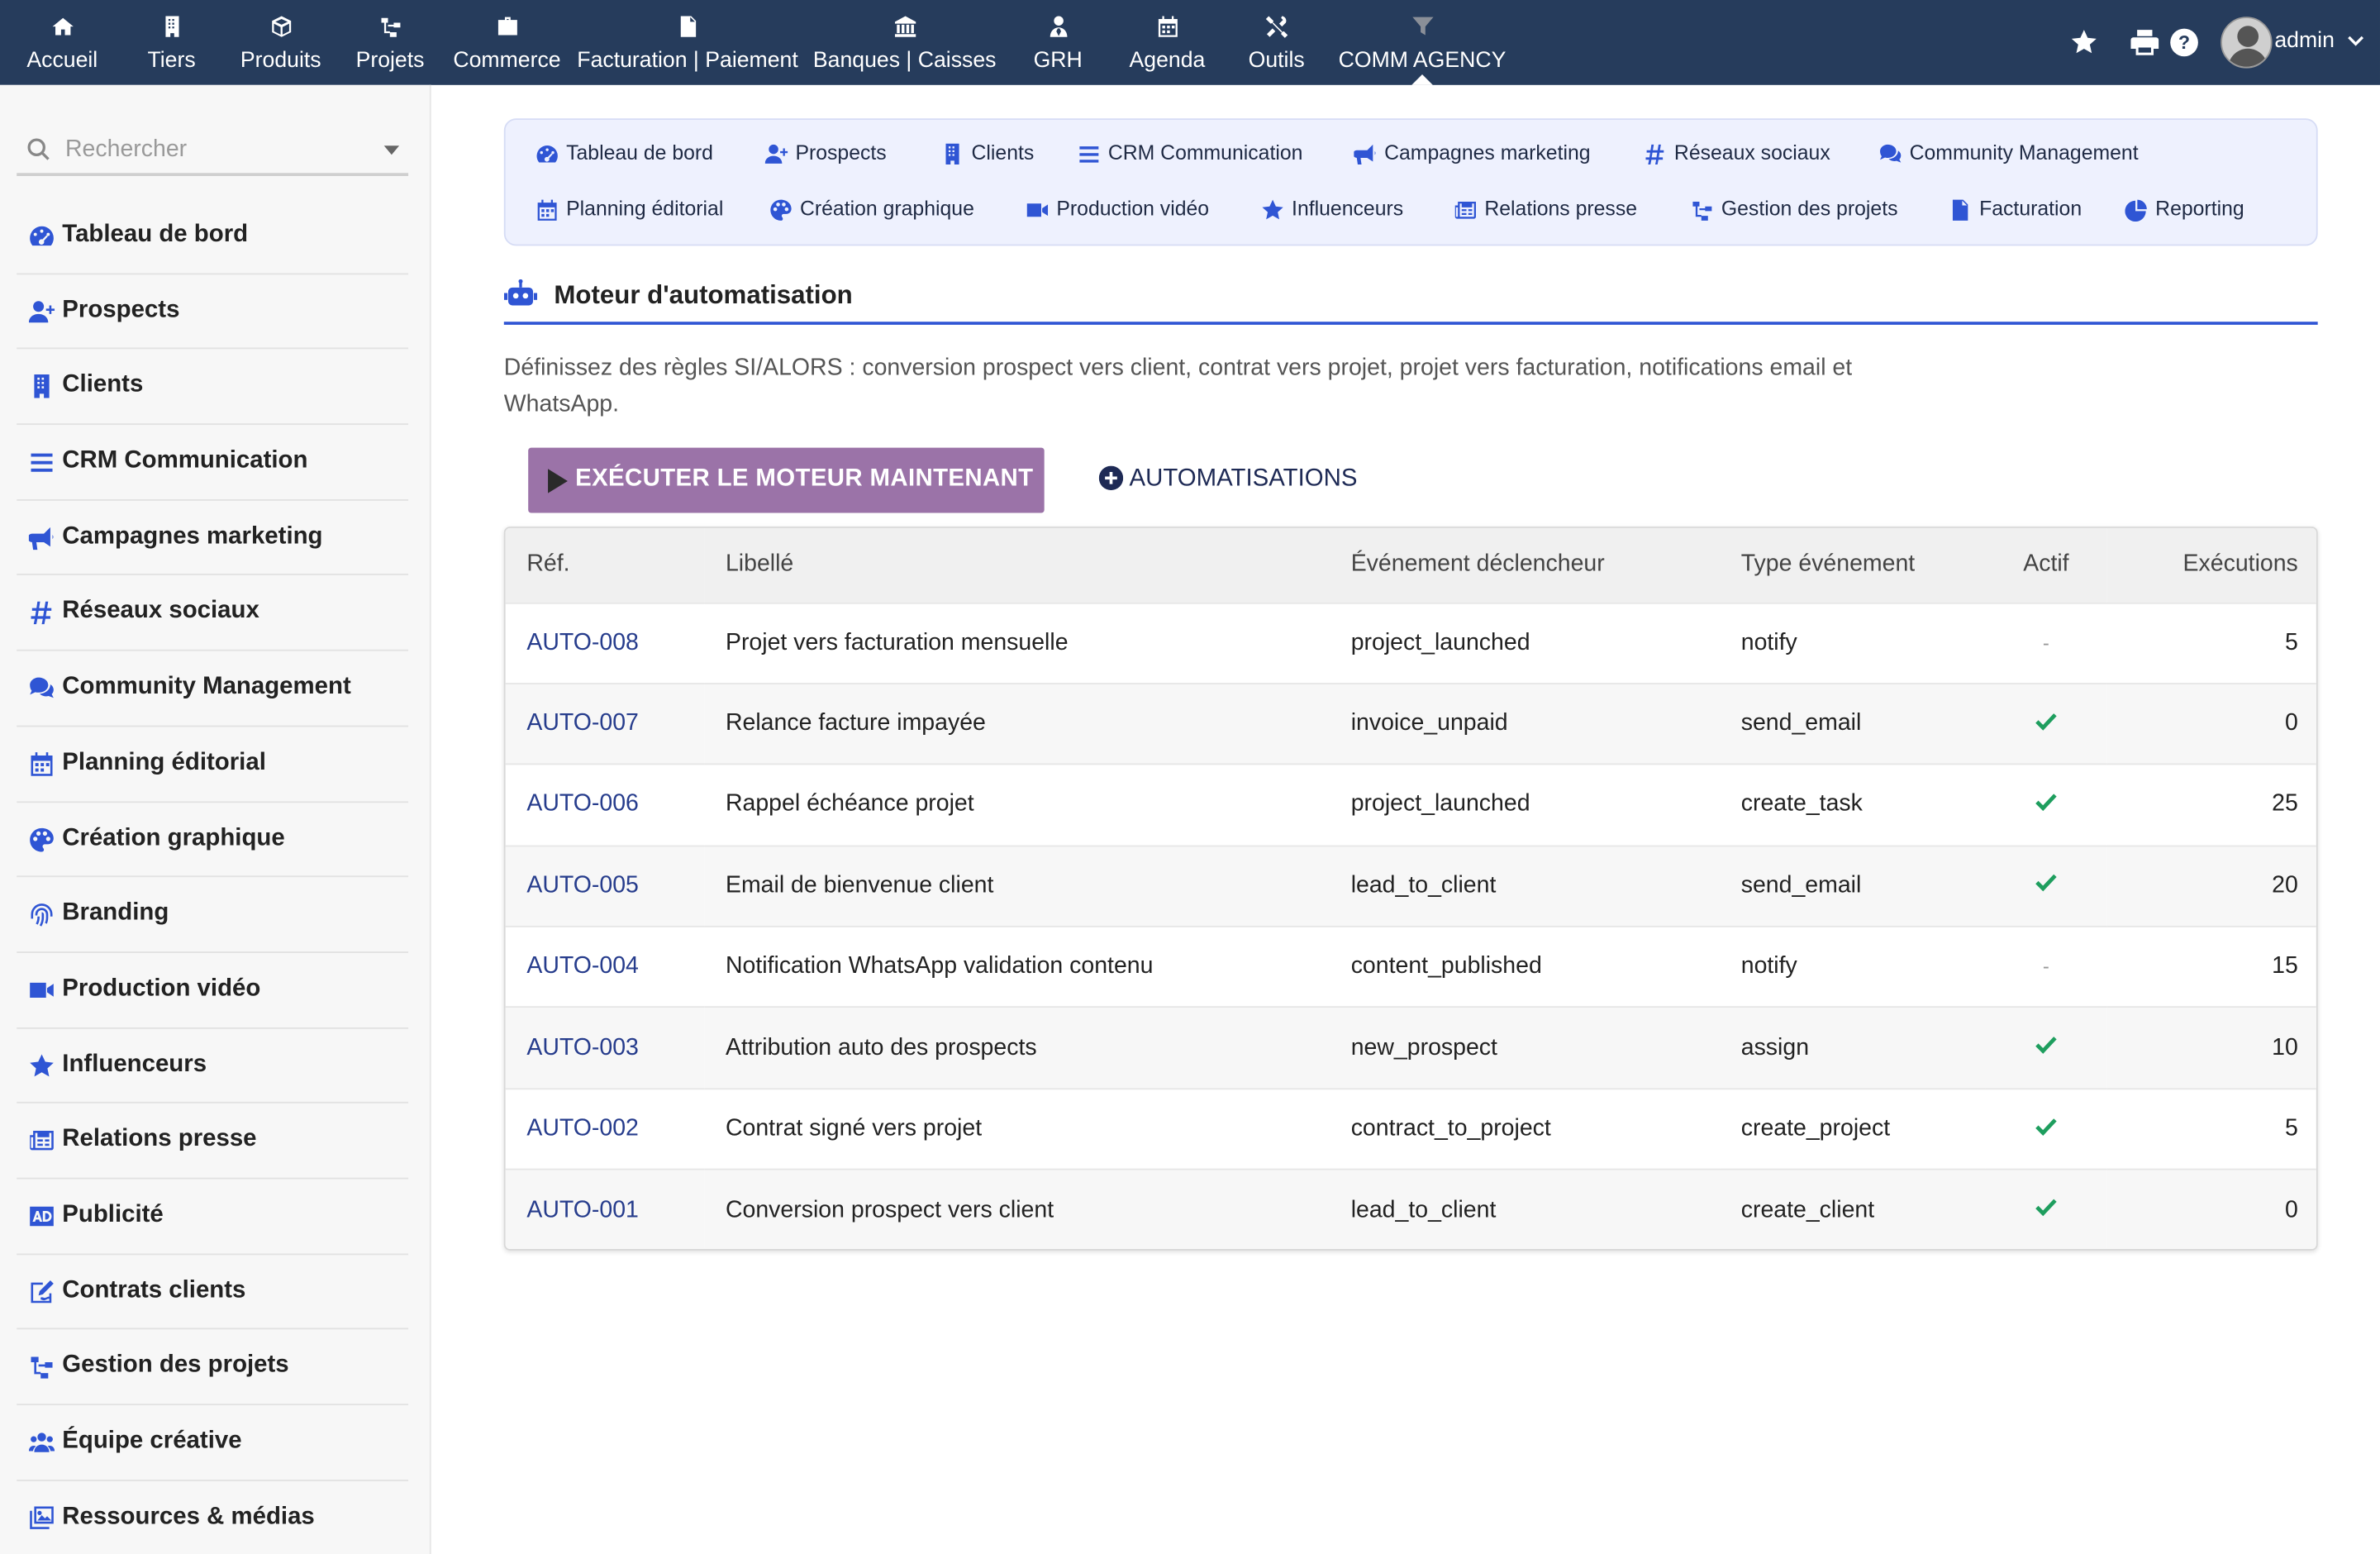 Image resolution: width=2380 pixels, height=1554 pixels. Describe the element at coordinates (688, 42) in the screenshot. I see `top-nav-item-5: Facturation | Paiement` at that location.